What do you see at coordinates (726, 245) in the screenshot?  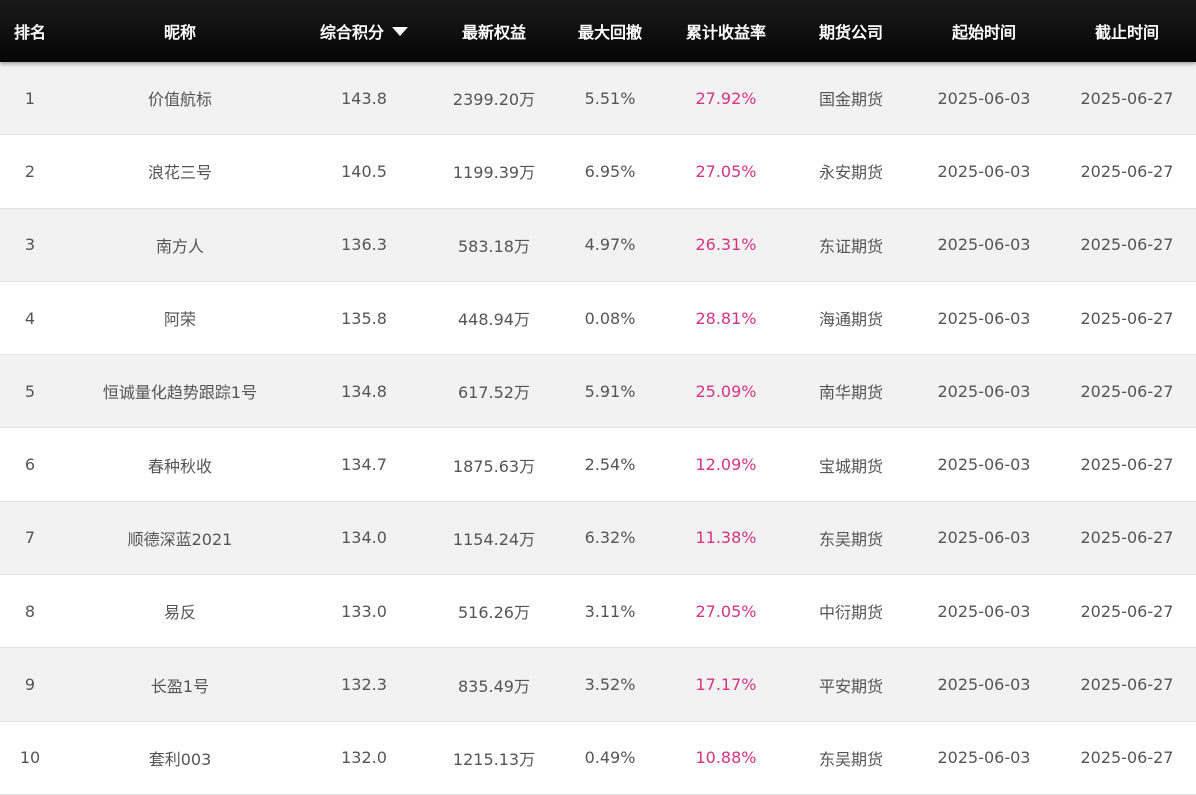 I see `cell-return: 26.31%` at bounding box center [726, 245].